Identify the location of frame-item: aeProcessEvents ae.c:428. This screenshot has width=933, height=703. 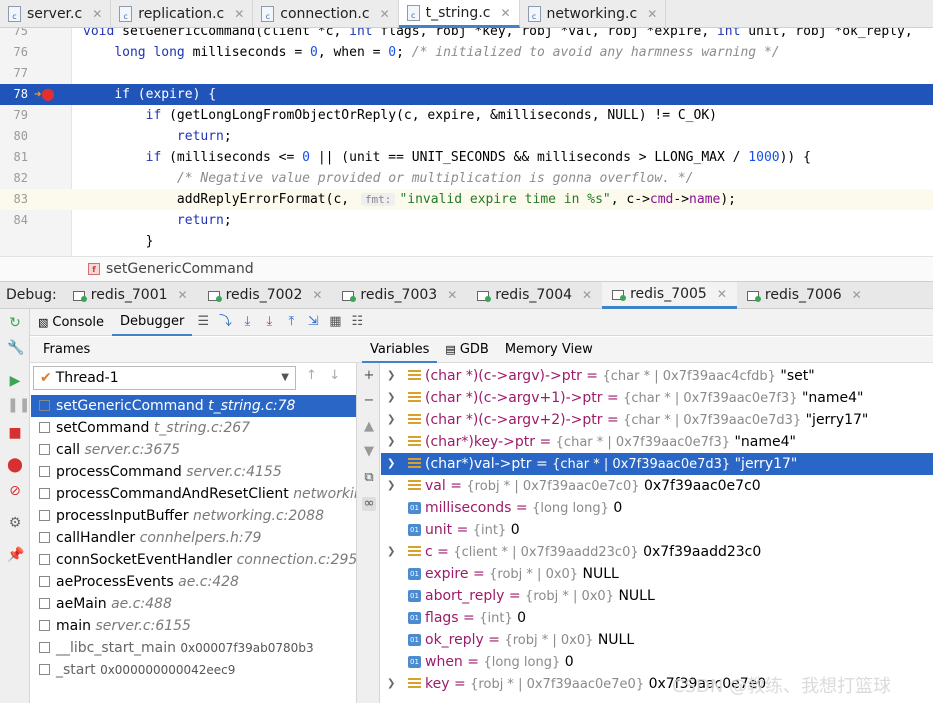
(193, 582).